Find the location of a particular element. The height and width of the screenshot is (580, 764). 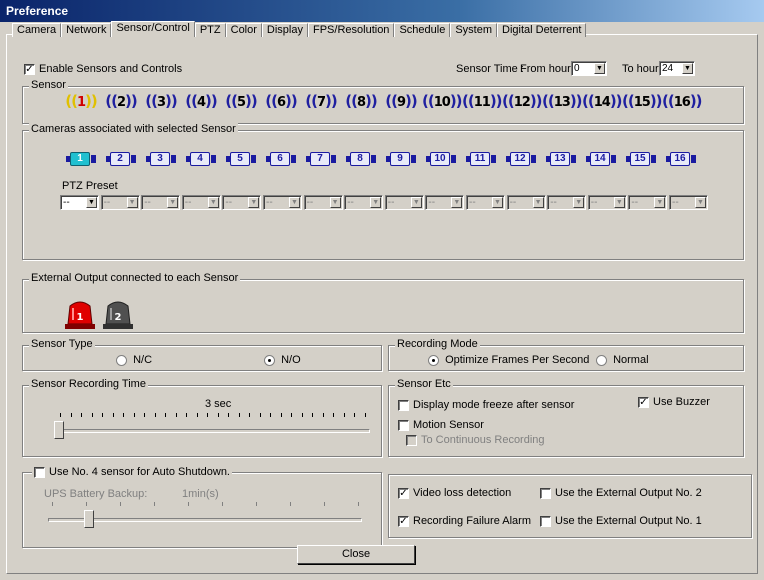

sensor-3: ((3)) is located at coordinates (161, 103).